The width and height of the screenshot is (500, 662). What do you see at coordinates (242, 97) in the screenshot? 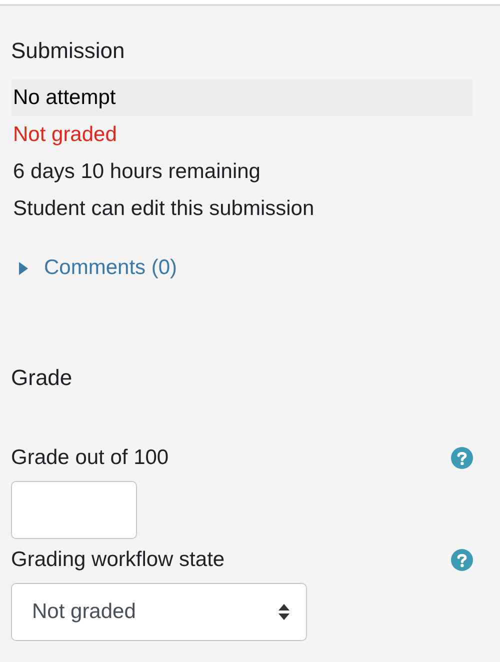
I see `status-text: No attempt` at bounding box center [242, 97].